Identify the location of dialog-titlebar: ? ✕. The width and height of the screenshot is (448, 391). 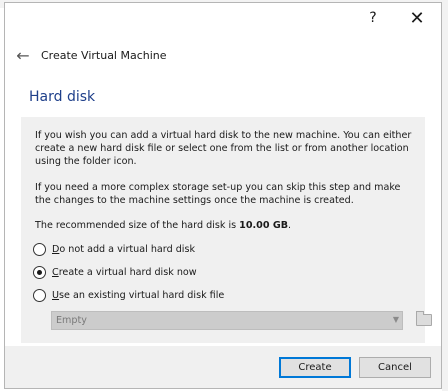
(223, 18).